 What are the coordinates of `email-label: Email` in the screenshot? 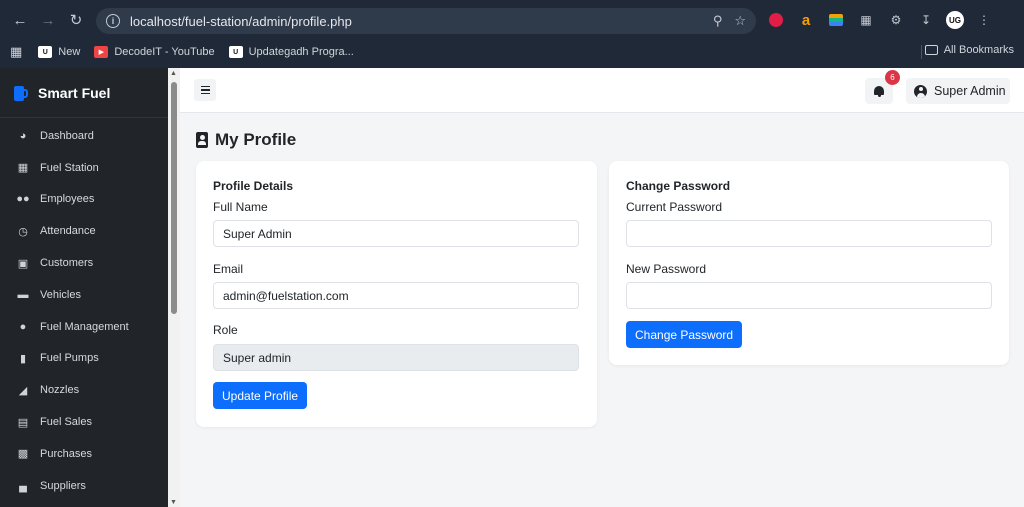 It's located at (228, 269).